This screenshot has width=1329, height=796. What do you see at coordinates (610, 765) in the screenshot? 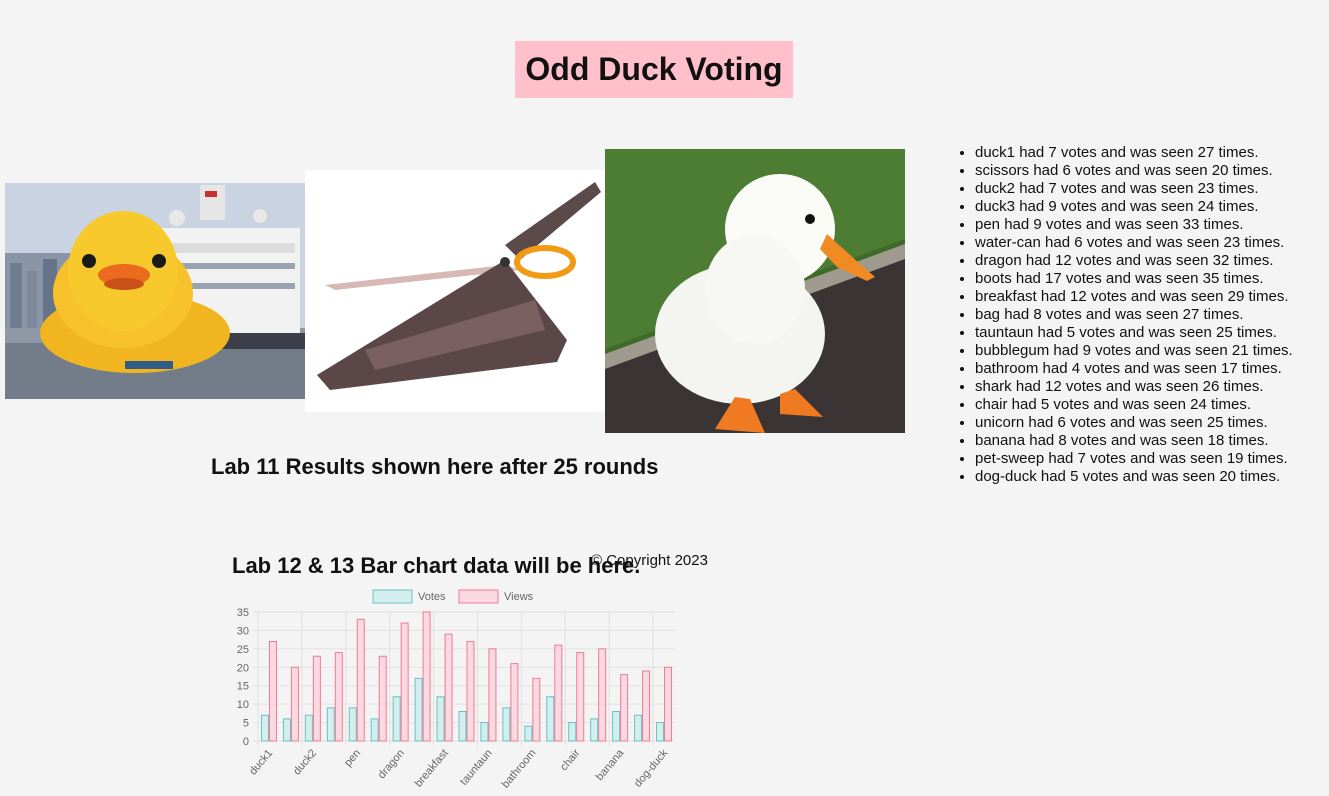
I see `x-tick-label: banana` at bounding box center [610, 765].